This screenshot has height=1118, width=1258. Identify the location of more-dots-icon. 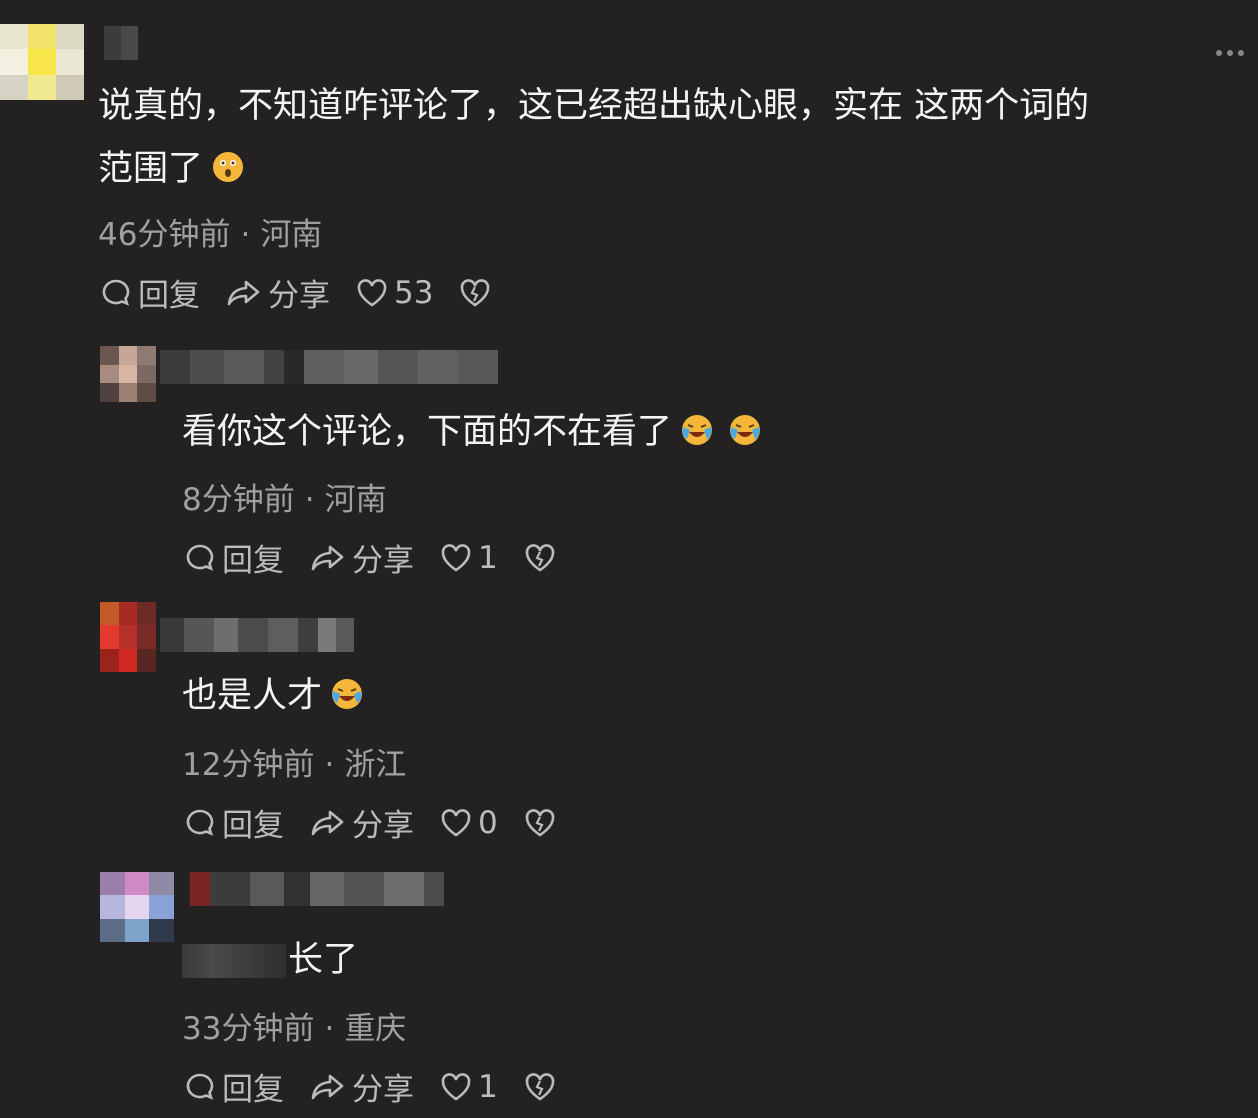
(1230, 53).